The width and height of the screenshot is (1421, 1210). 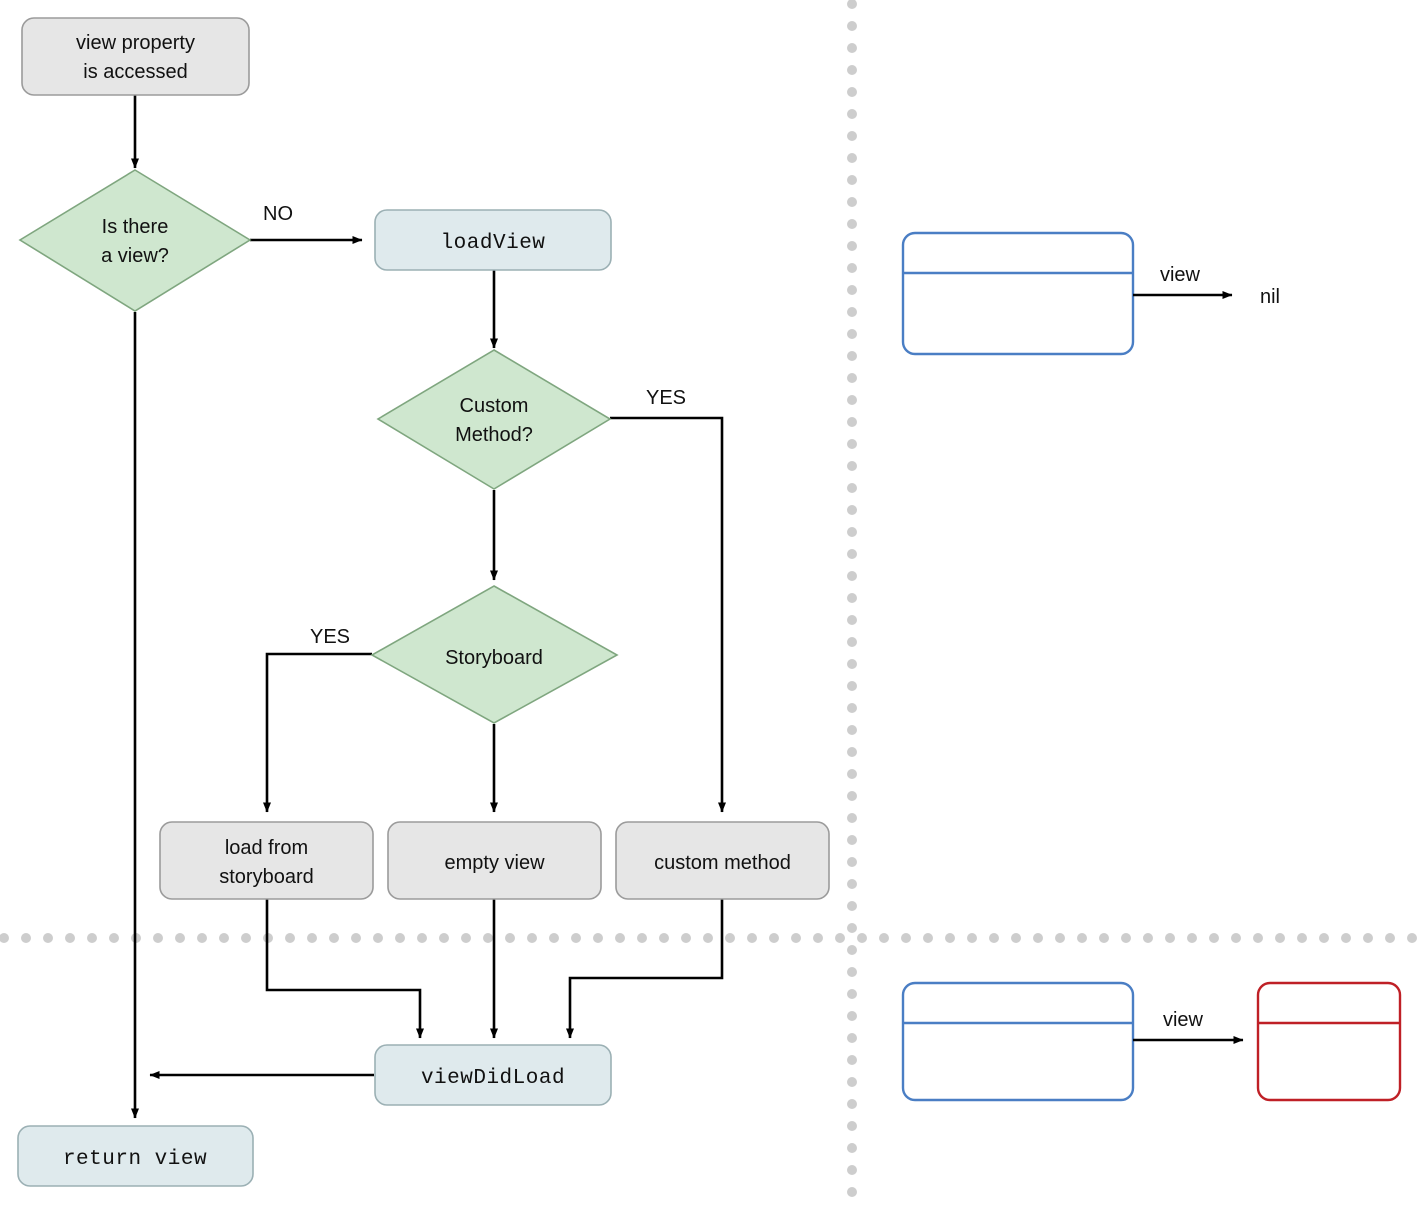 I want to click on card-top-view-controller: View Controller, so click(x=1018, y=293).